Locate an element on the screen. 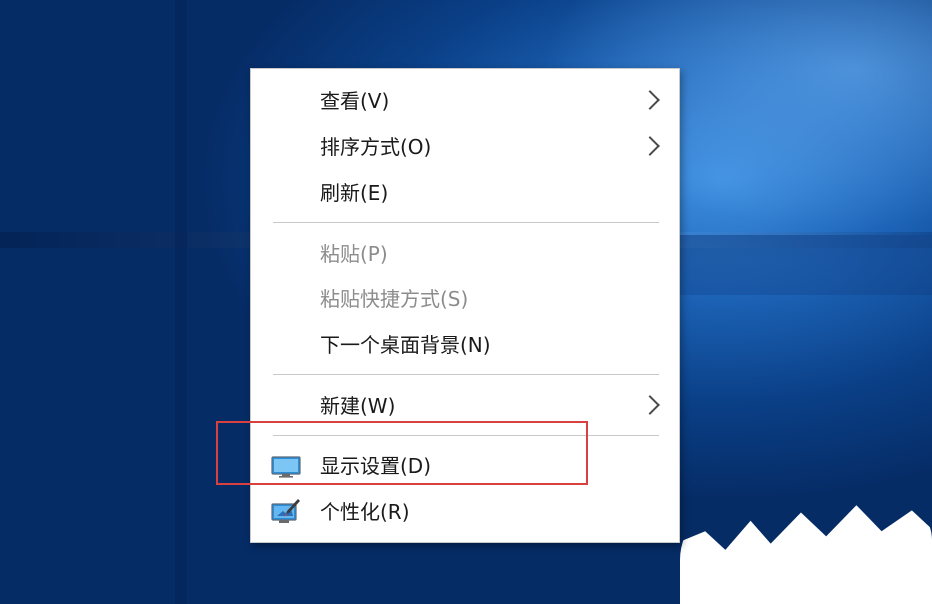 The height and width of the screenshot is (604, 932). personalize-brush-icon is located at coordinates (285, 511).